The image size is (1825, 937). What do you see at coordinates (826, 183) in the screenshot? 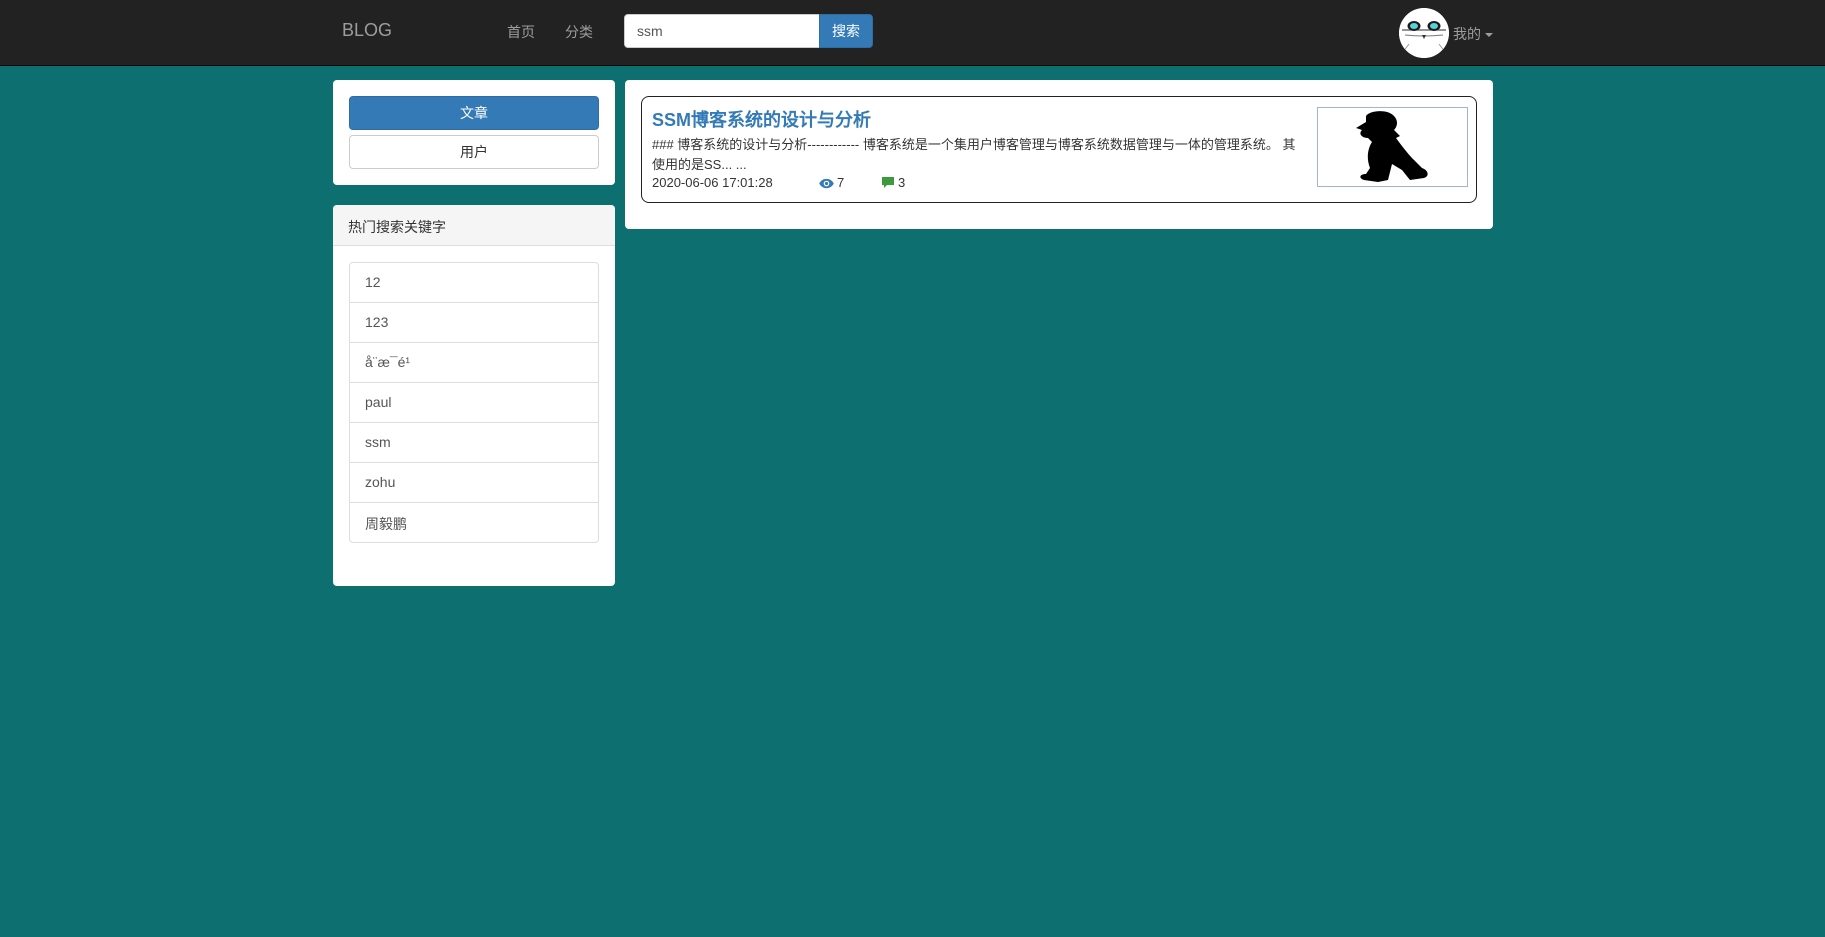
I see `eye-icon` at bounding box center [826, 183].